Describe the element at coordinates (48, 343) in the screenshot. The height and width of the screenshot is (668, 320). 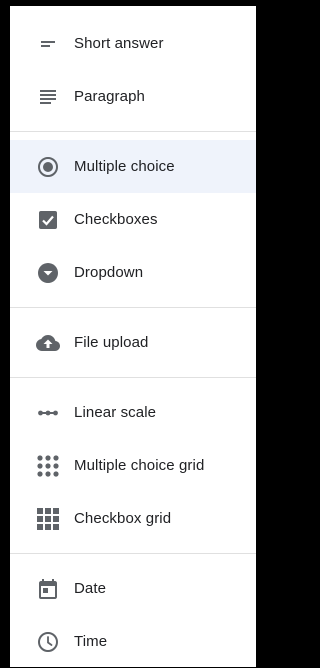
I see `cloud-upload-icon` at that location.